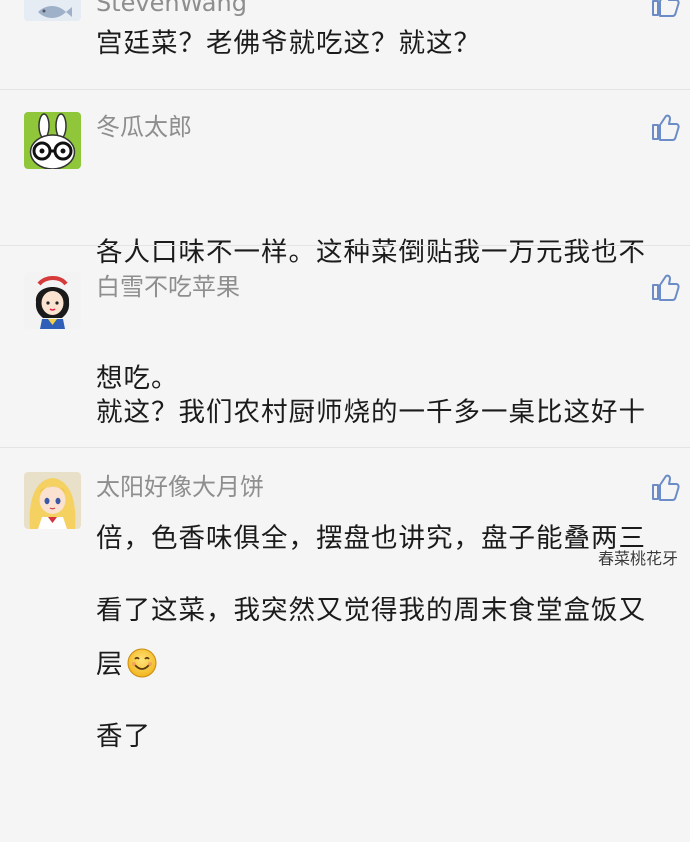  Describe the element at coordinates (123, 736) in the screenshot. I see `comment-text-line: 香了` at that location.